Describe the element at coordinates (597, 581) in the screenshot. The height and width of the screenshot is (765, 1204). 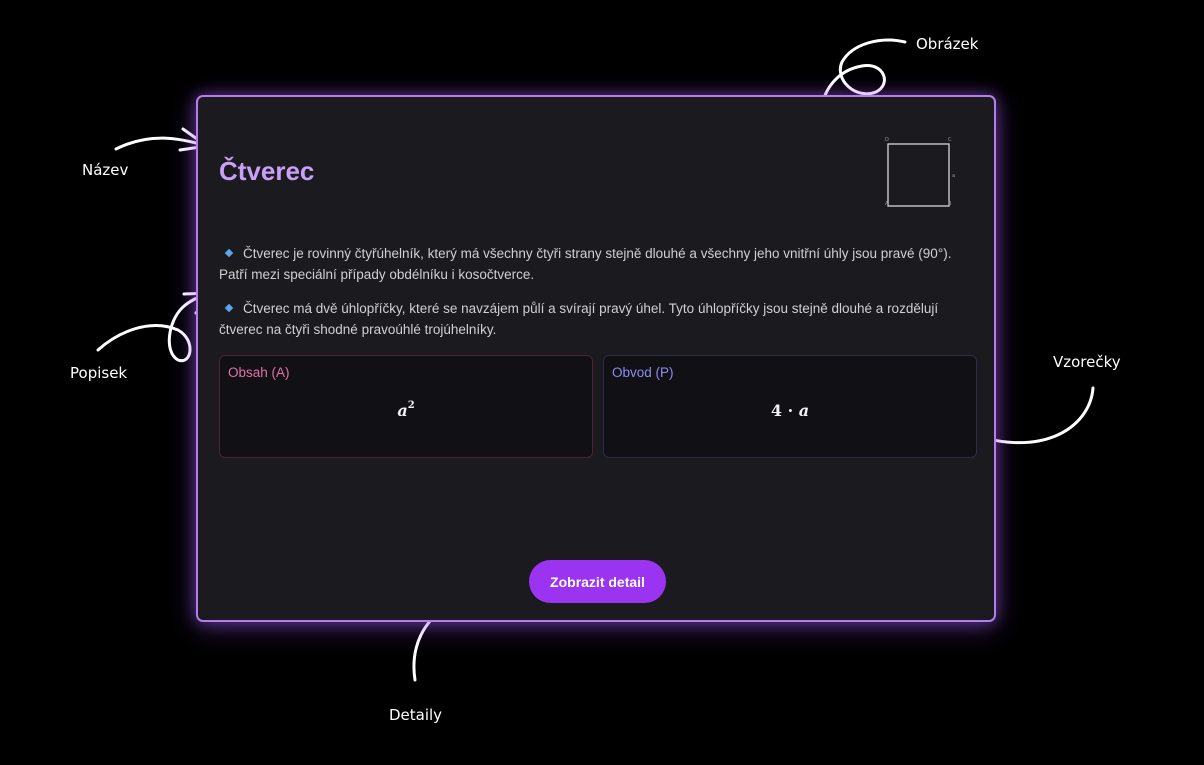
I see `show-detail-button: Zobrazit detail` at that location.